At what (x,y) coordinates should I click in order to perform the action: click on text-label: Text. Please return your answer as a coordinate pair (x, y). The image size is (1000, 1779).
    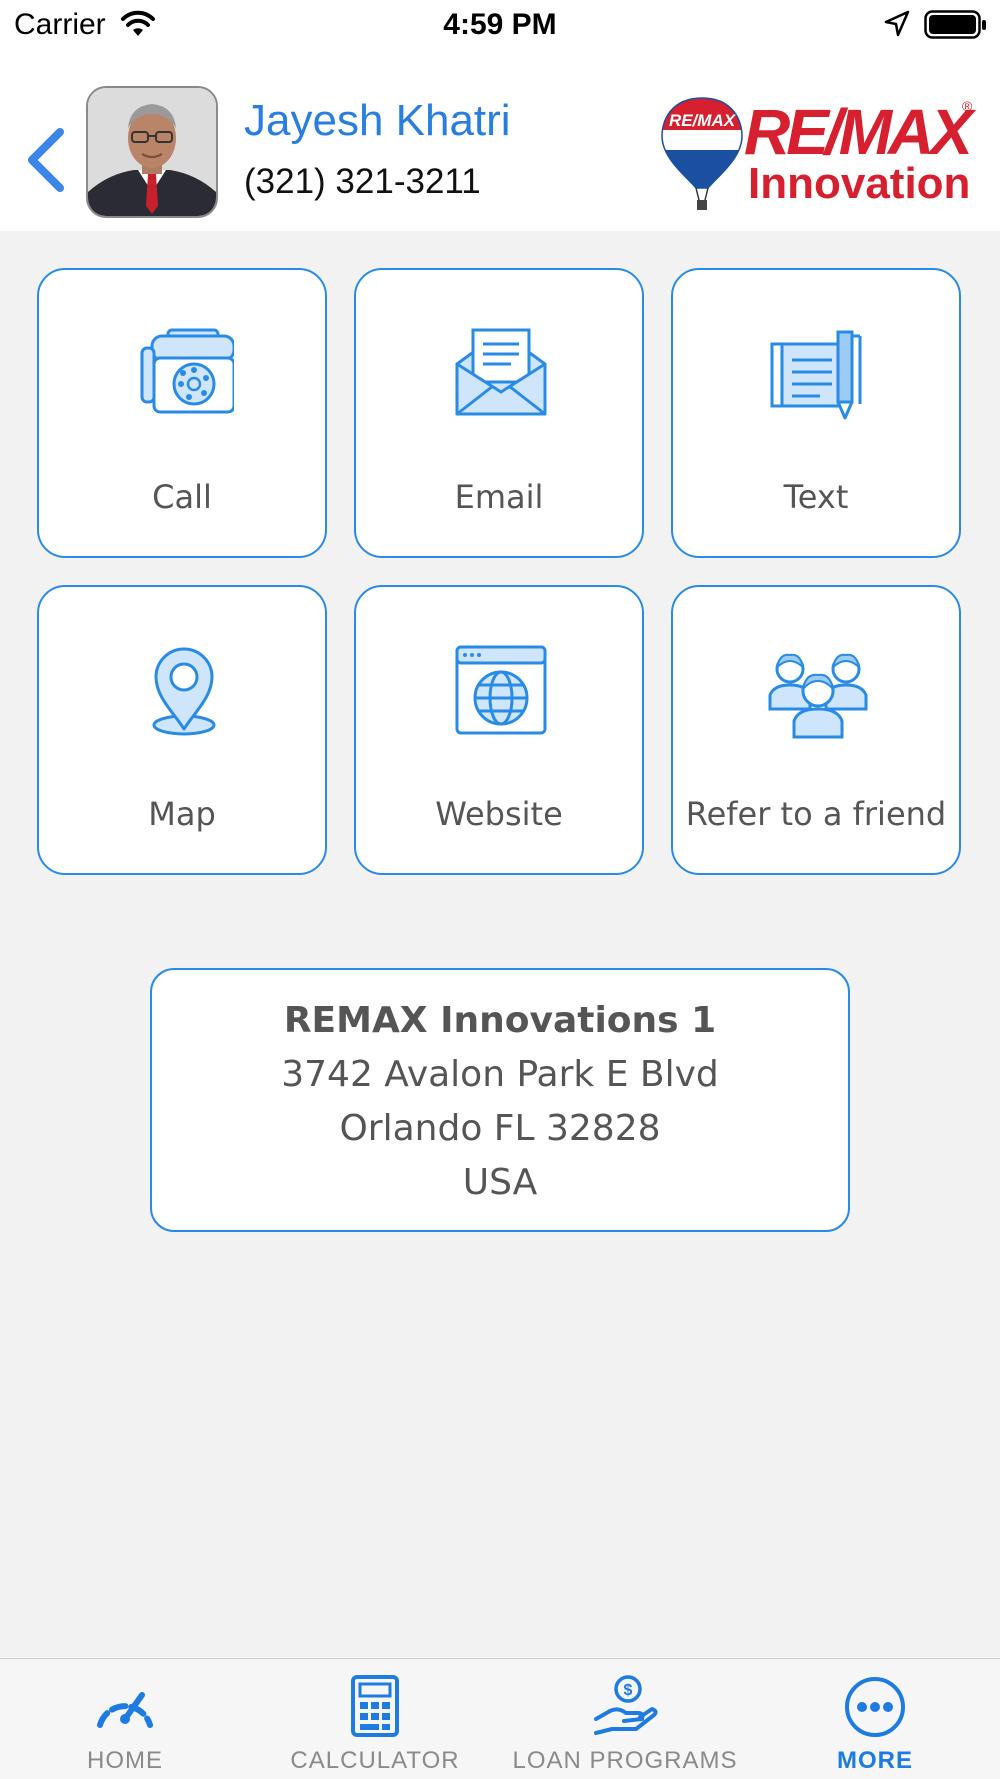
    Looking at the image, I should click on (816, 497).